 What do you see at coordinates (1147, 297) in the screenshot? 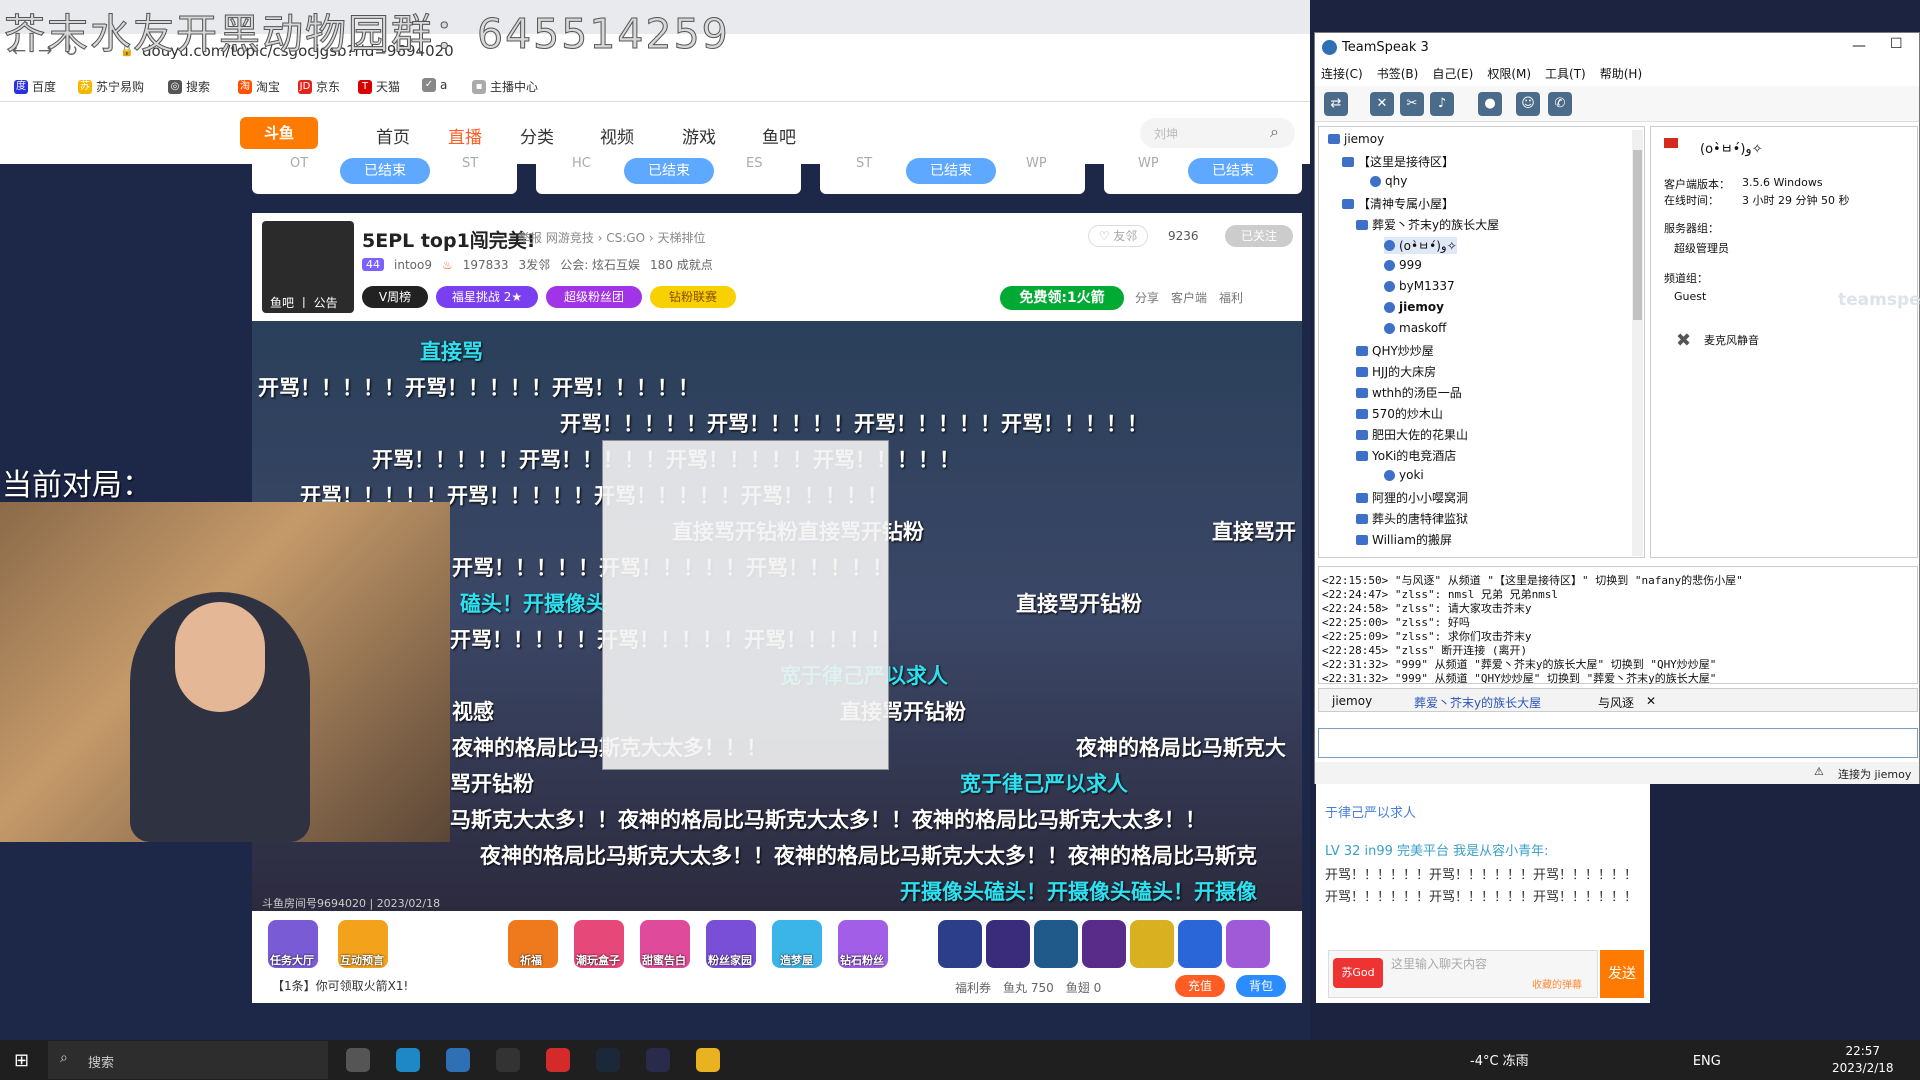
I see `share-button: 分享` at bounding box center [1147, 297].